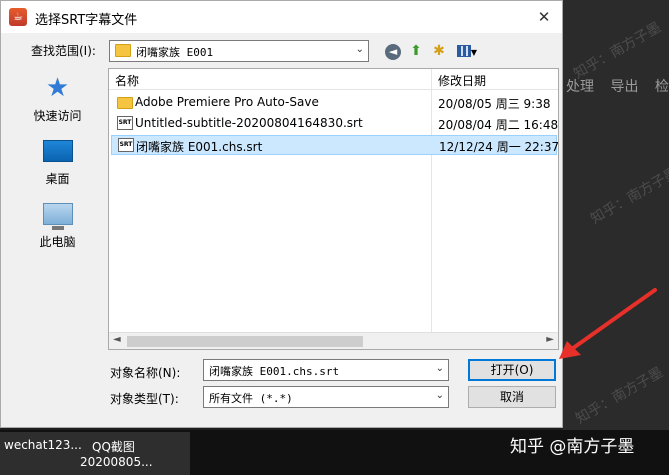 This screenshot has width=669, height=475. Describe the element at coordinates (57, 116) in the screenshot. I see `place-label: 快速访问` at that location.